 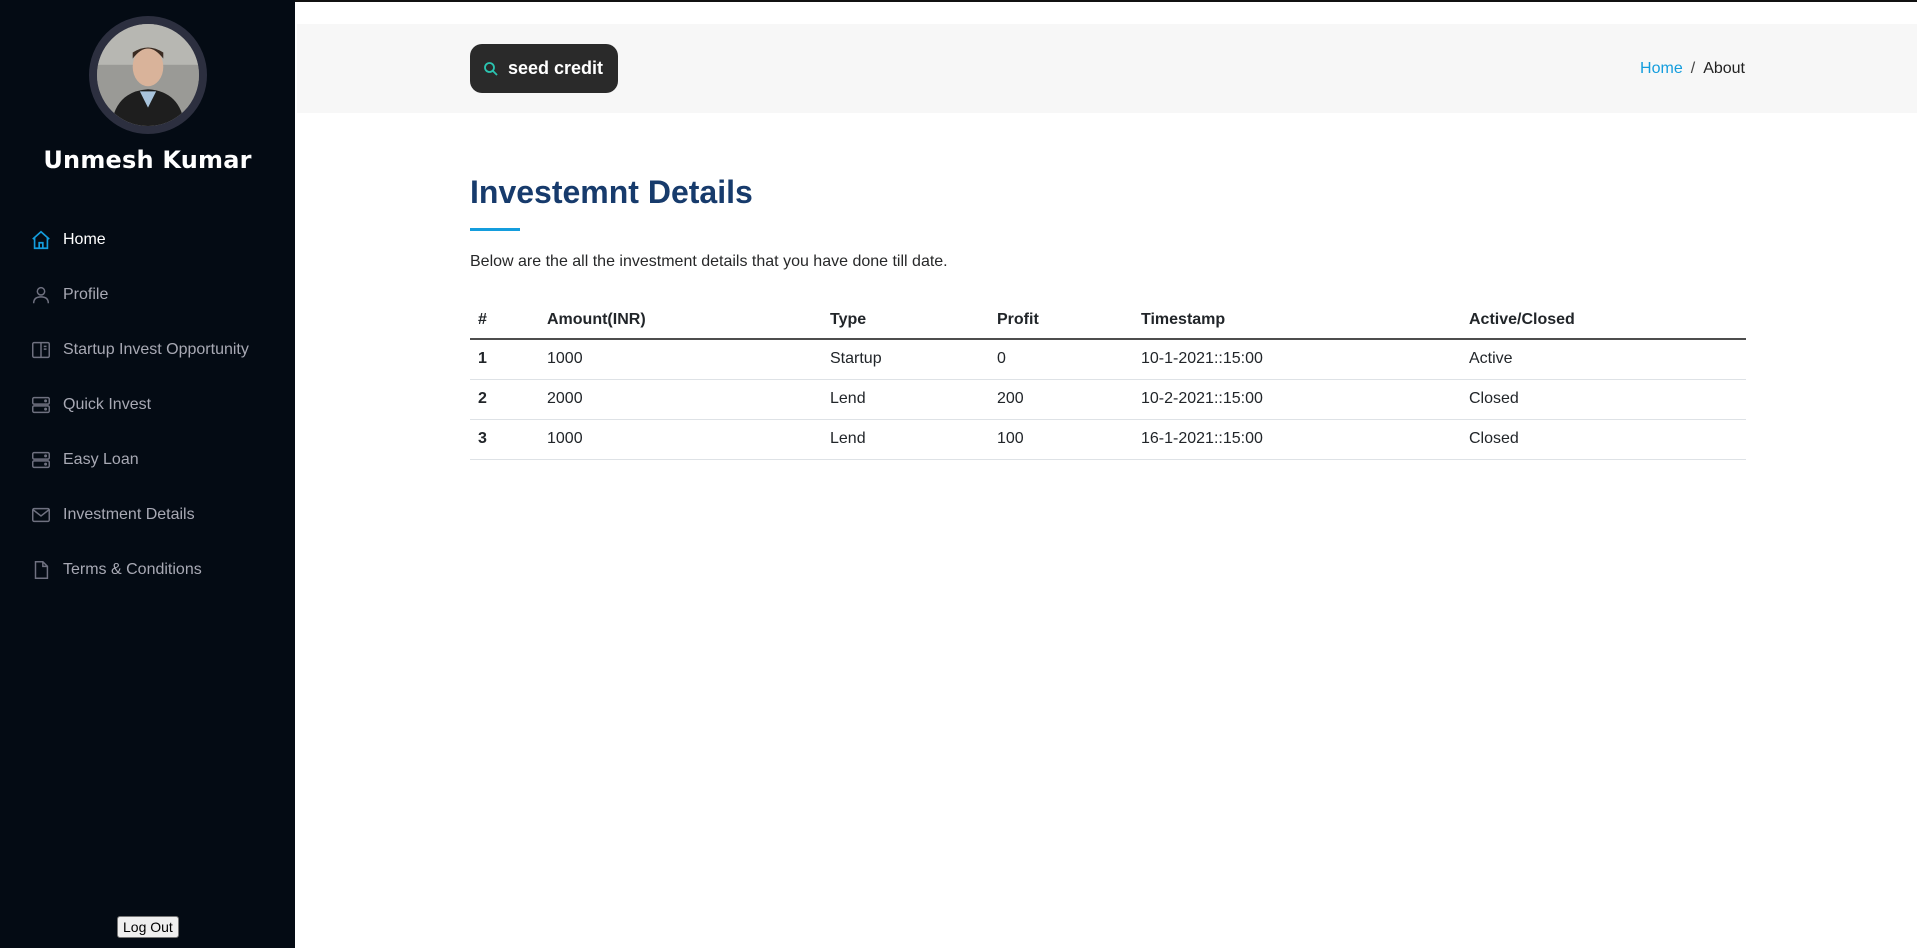 What do you see at coordinates (86, 294) in the screenshot?
I see `sidebar-item-label: Profile` at bounding box center [86, 294].